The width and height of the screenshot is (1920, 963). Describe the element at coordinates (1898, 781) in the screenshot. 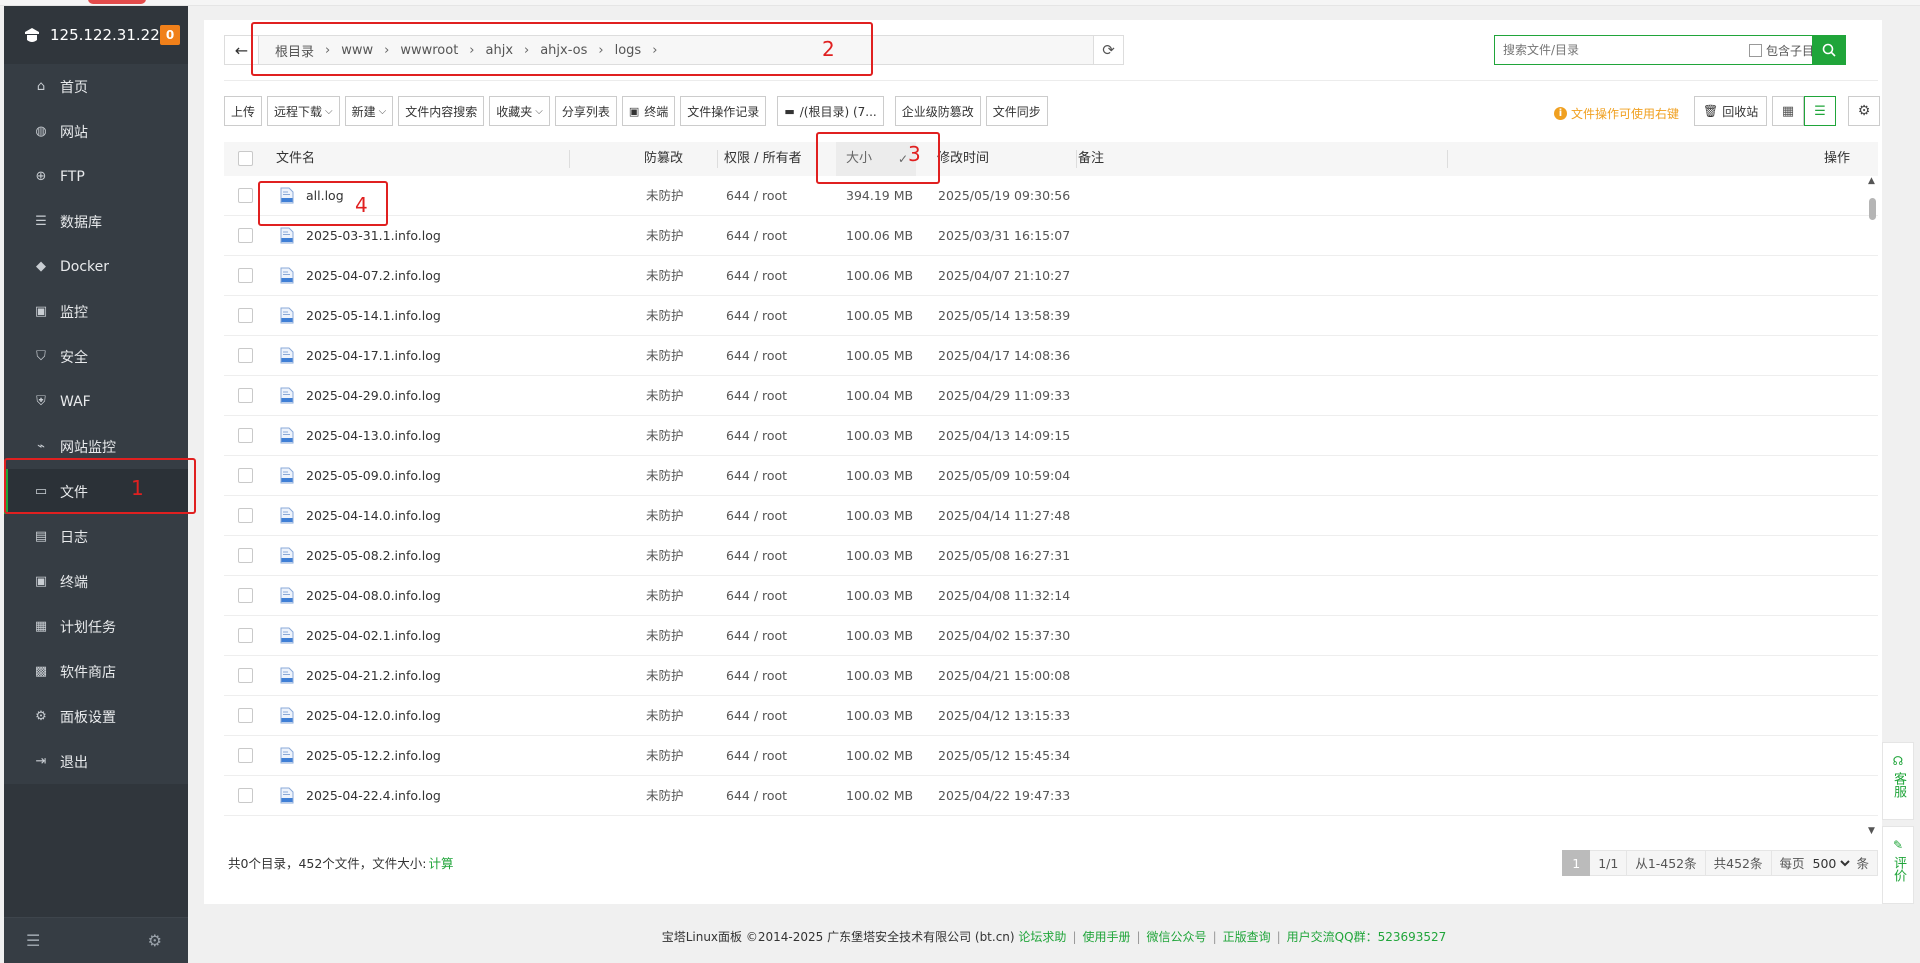

I see `customer-service-tab: ☊ 客服` at that location.